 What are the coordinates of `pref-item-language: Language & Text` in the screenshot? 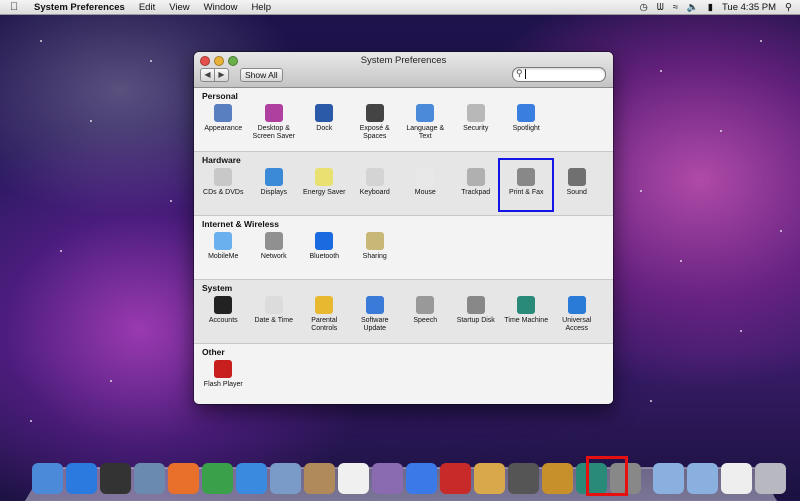 It's located at (425, 122).